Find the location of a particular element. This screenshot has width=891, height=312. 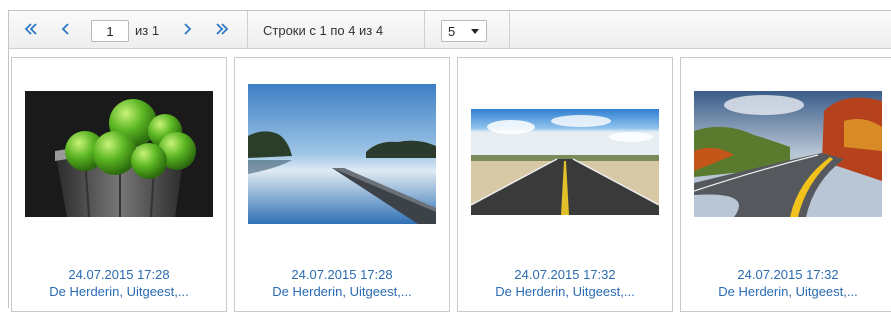

previous-page-button is located at coordinates (66, 30).